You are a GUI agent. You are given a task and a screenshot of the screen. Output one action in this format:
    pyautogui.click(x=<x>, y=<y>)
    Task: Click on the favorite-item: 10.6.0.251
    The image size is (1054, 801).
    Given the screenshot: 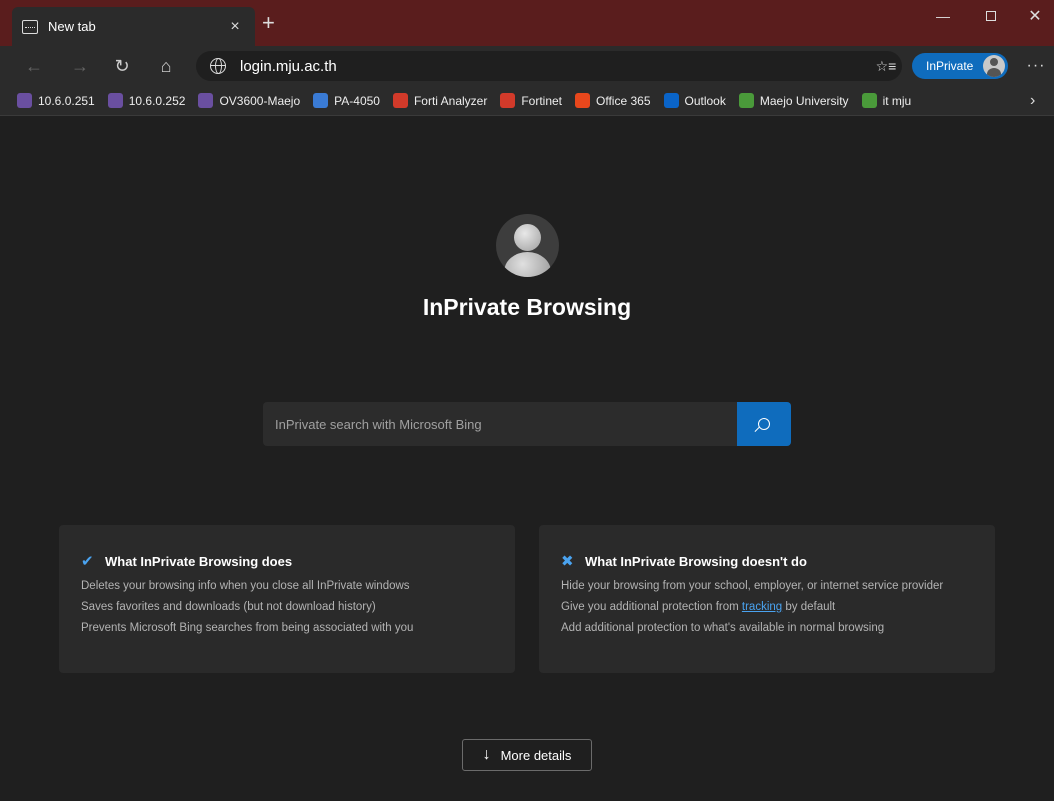 What is the action you would take?
    pyautogui.click(x=56, y=100)
    